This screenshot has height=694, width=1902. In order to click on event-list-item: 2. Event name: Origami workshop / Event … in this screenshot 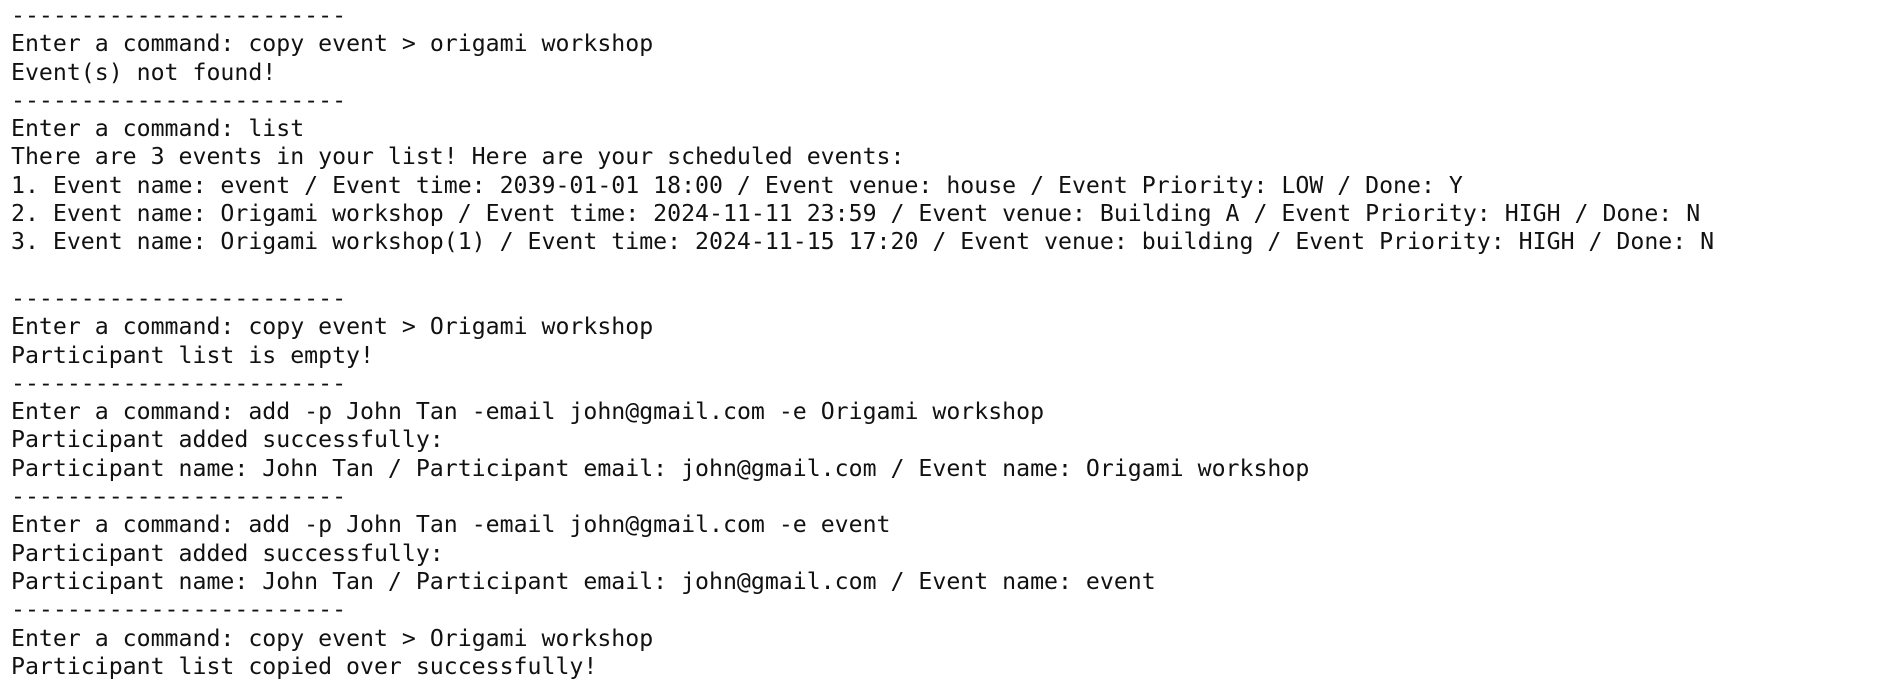, I will do `click(856, 214)`.